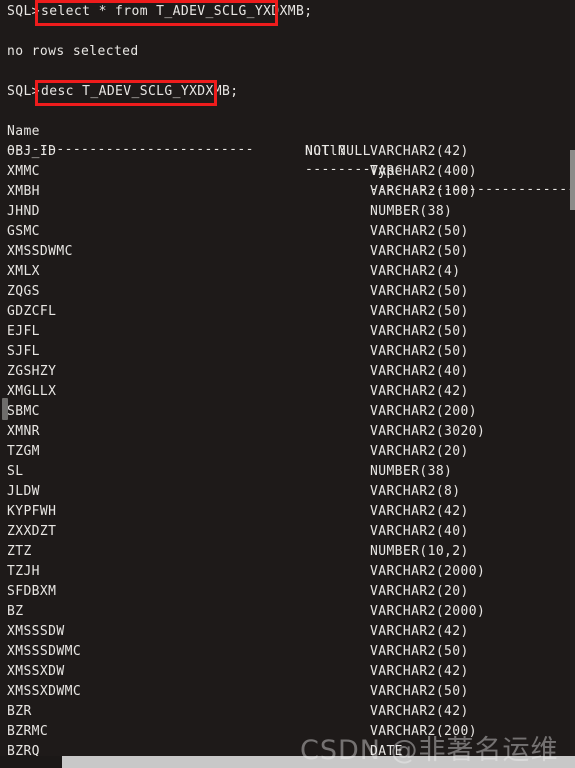 The width and height of the screenshot is (575, 768). What do you see at coordinates (23, 351) in the screenshot?
I see `cell-column-name: SJFL` at bounding box center [23, 351].